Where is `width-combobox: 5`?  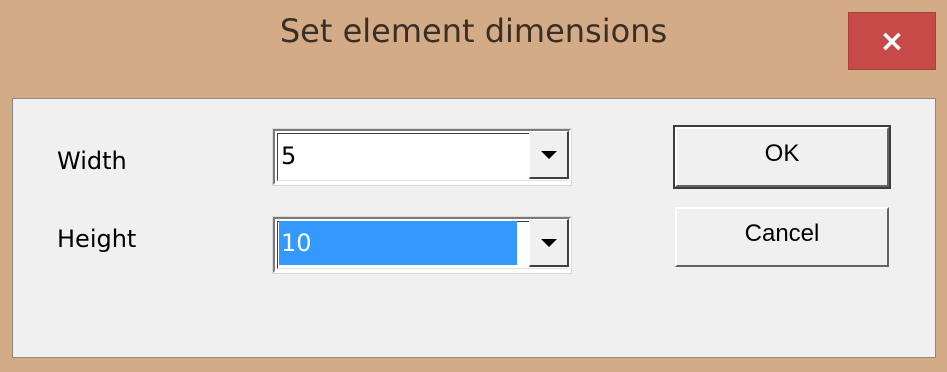 width-combobox: 5 is located at coordinates (422, 157).